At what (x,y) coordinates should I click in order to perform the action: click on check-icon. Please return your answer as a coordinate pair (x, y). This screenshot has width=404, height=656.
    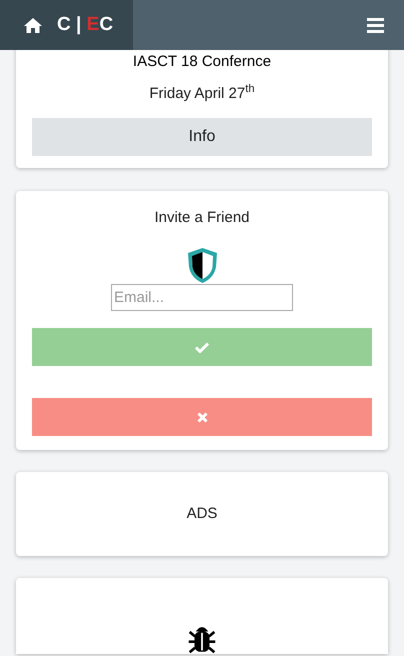
    Looking at the image, I should click on (202, 347).